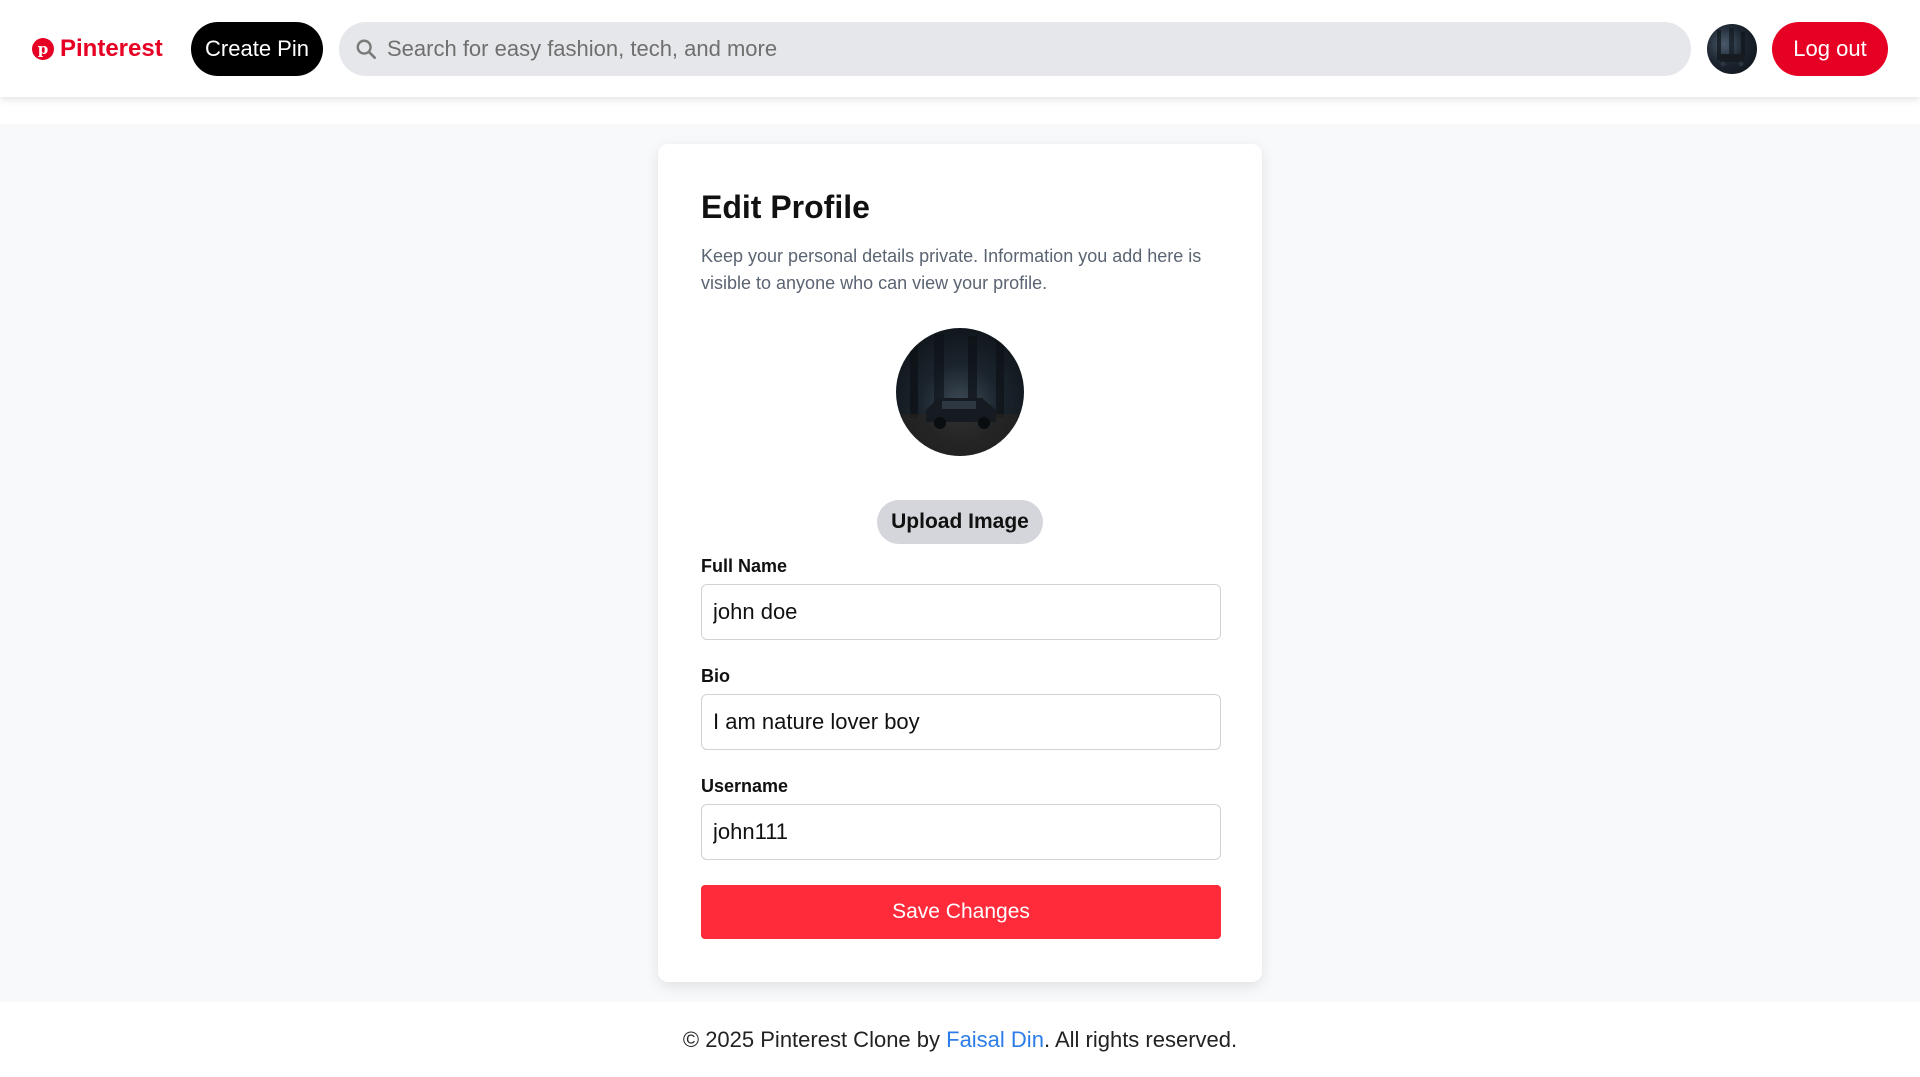 The width and height of the screenshot is (1920, 1077). What do you see at coordinates (961, 722) in the screenshot?
I see `bio-field` at bounding box center [961, 722].